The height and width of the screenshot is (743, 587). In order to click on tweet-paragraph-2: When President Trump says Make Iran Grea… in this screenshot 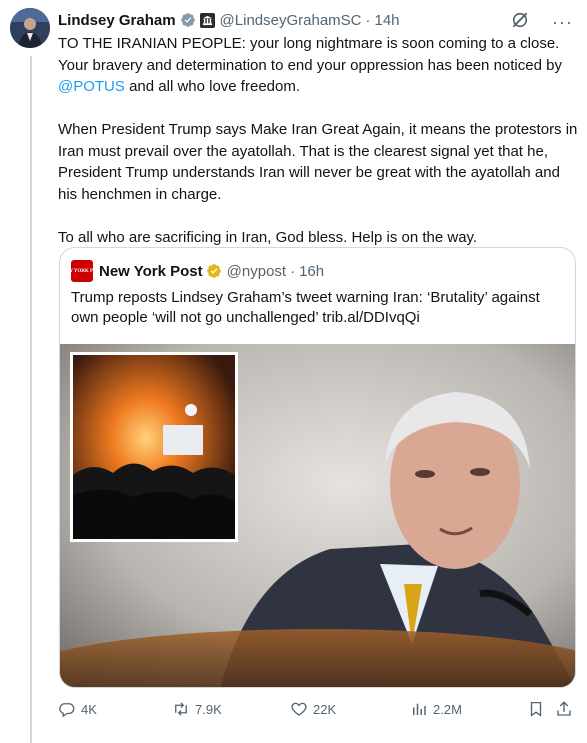, I will do `click(318, 162)`.